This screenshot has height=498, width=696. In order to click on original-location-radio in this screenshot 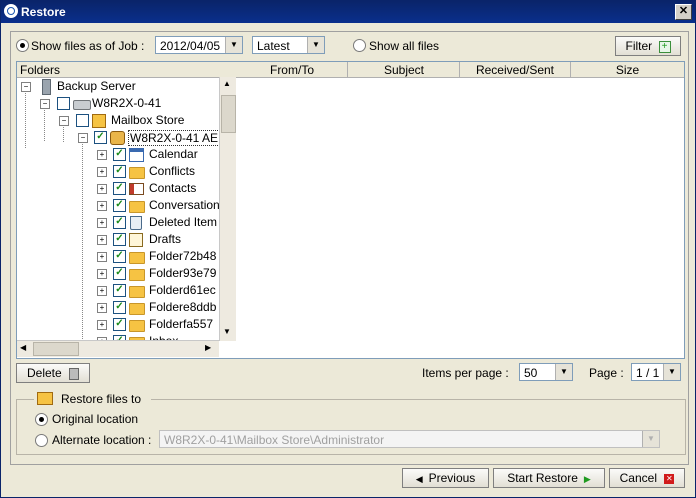, I will do `click(41, 419)`.